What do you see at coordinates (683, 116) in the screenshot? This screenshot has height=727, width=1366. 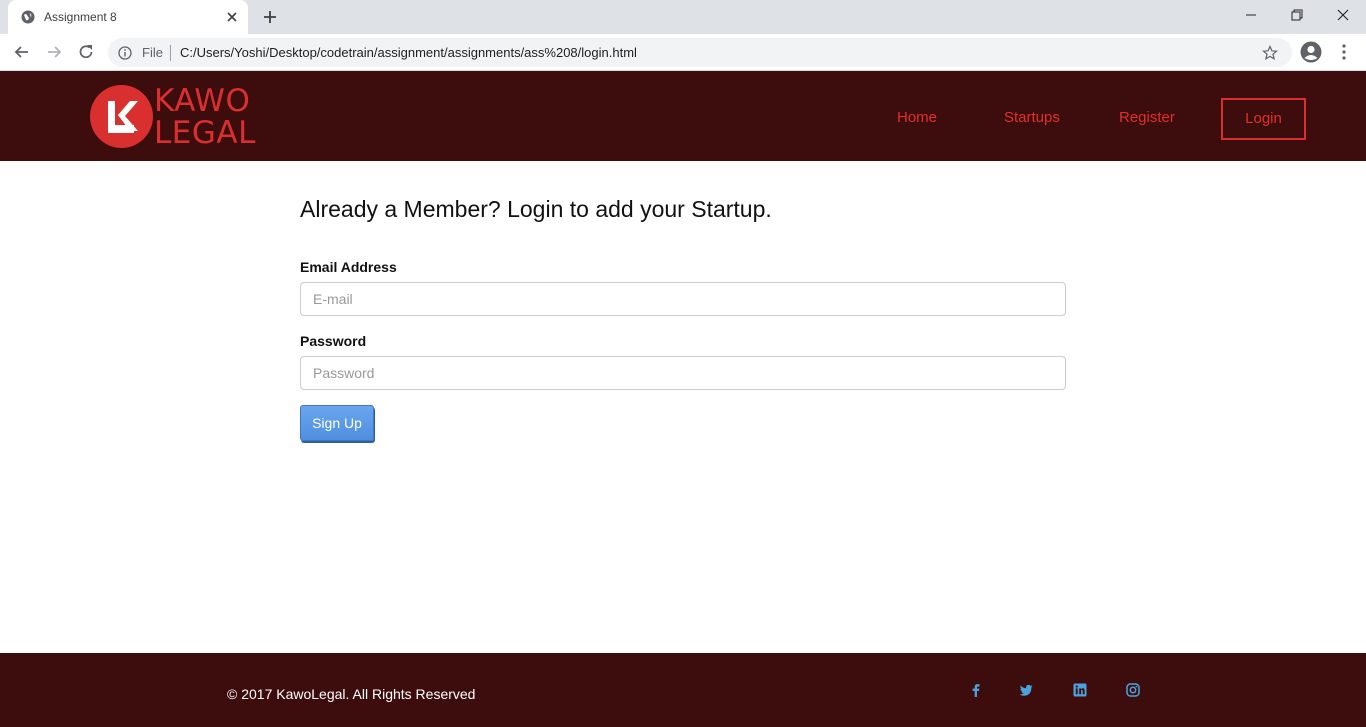 I see `site-header: KAWO LEGAL Home Startups Register Login` at bounding box center [683, 116].